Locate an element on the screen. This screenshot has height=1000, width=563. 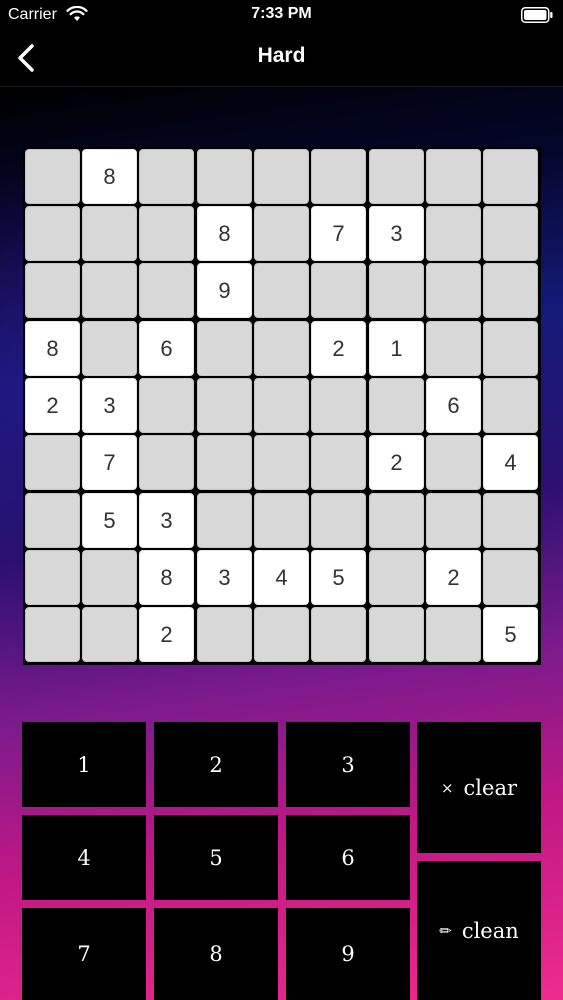
digit-key: 9 is located at coordinates (348, 954).